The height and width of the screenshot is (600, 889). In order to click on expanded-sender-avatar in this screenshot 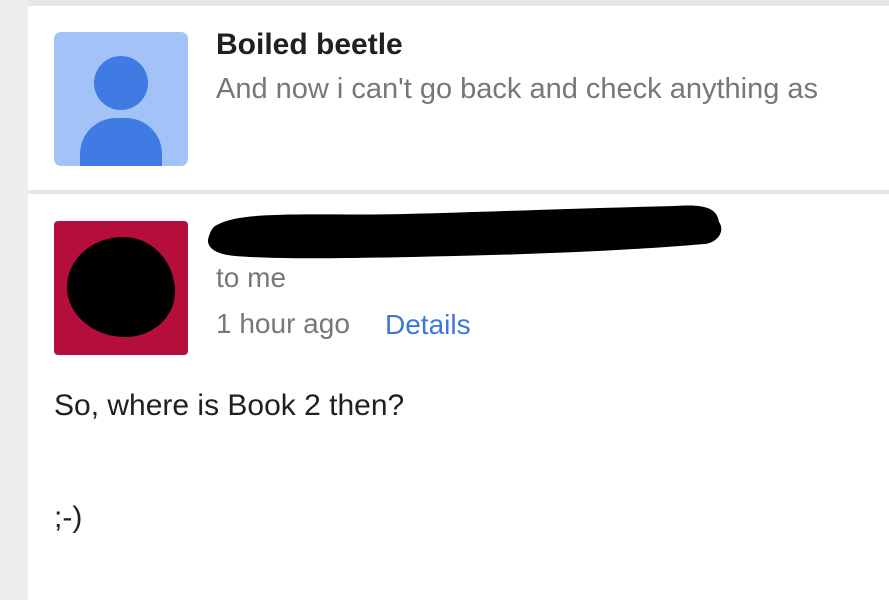, I will do `click(121, 288)`.